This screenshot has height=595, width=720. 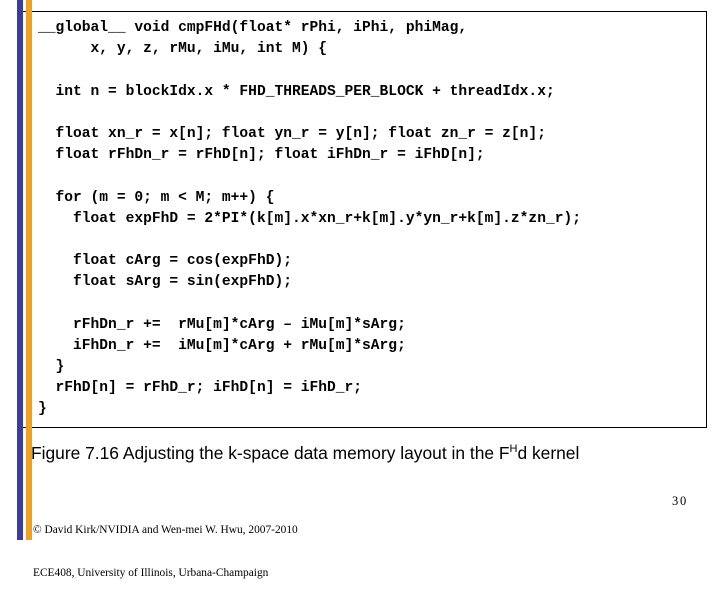 I want to click on code-line: iFhDn_r += iMu[m]*cArg + rMu[m]*sArg;, so click(x=222, y=345).